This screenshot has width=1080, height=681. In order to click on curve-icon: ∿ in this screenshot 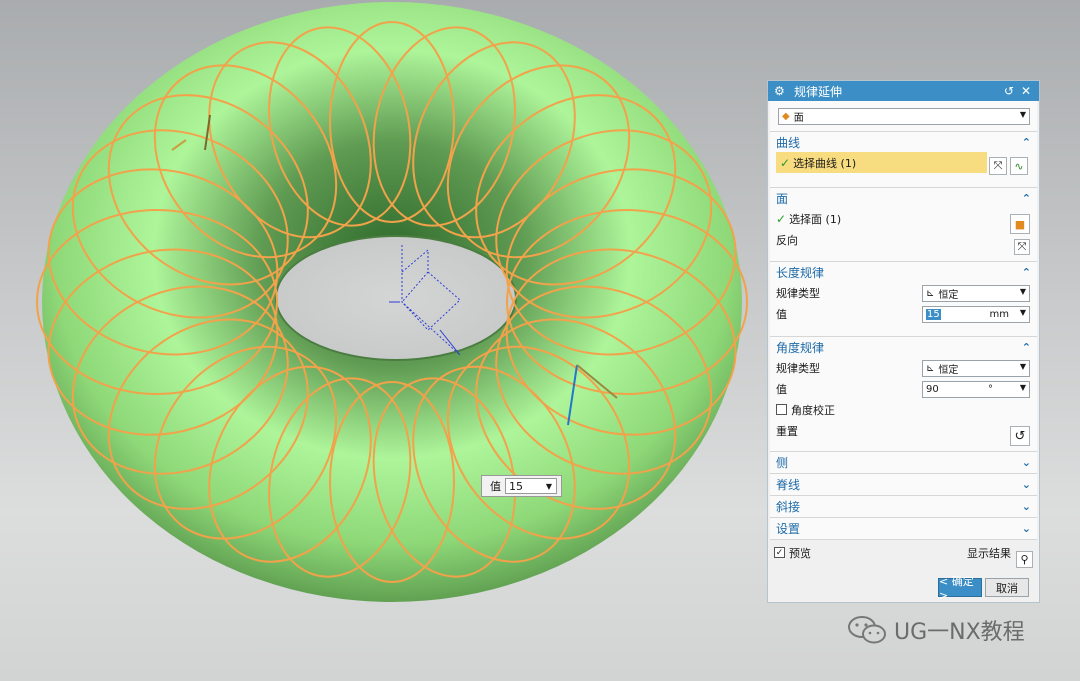, I will do `click(1019, 166)`.